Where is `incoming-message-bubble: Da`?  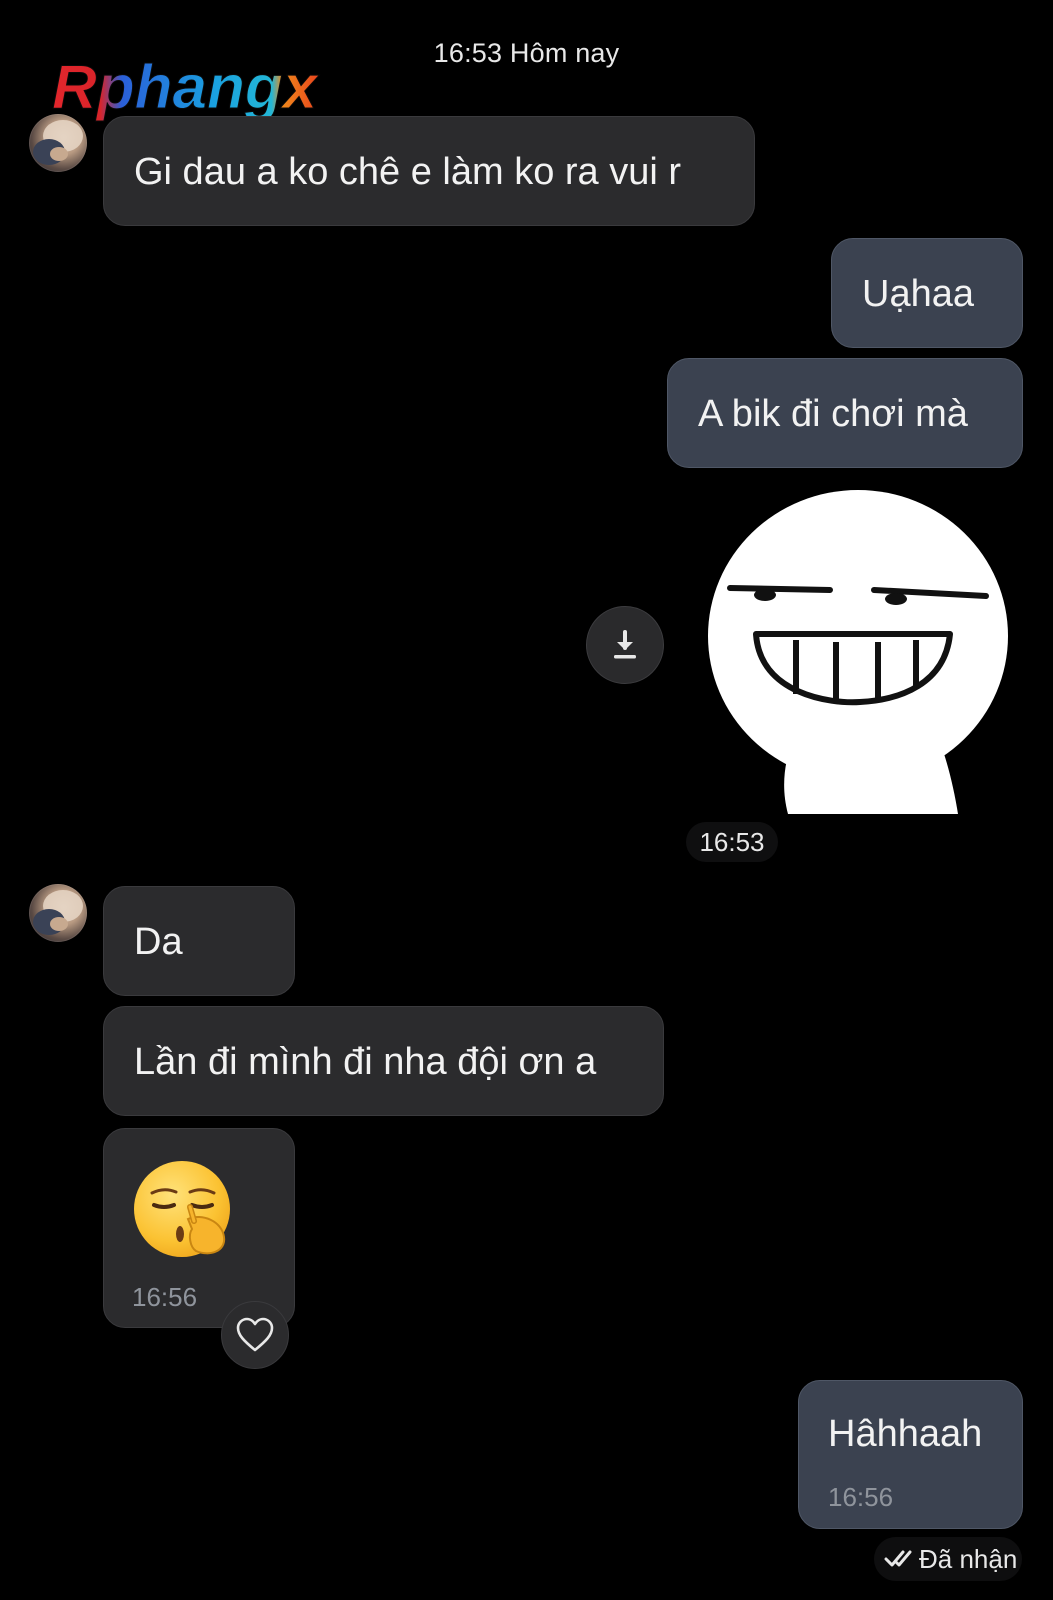 incoming-message-bubble: Da is located at coordinates (199, 941).